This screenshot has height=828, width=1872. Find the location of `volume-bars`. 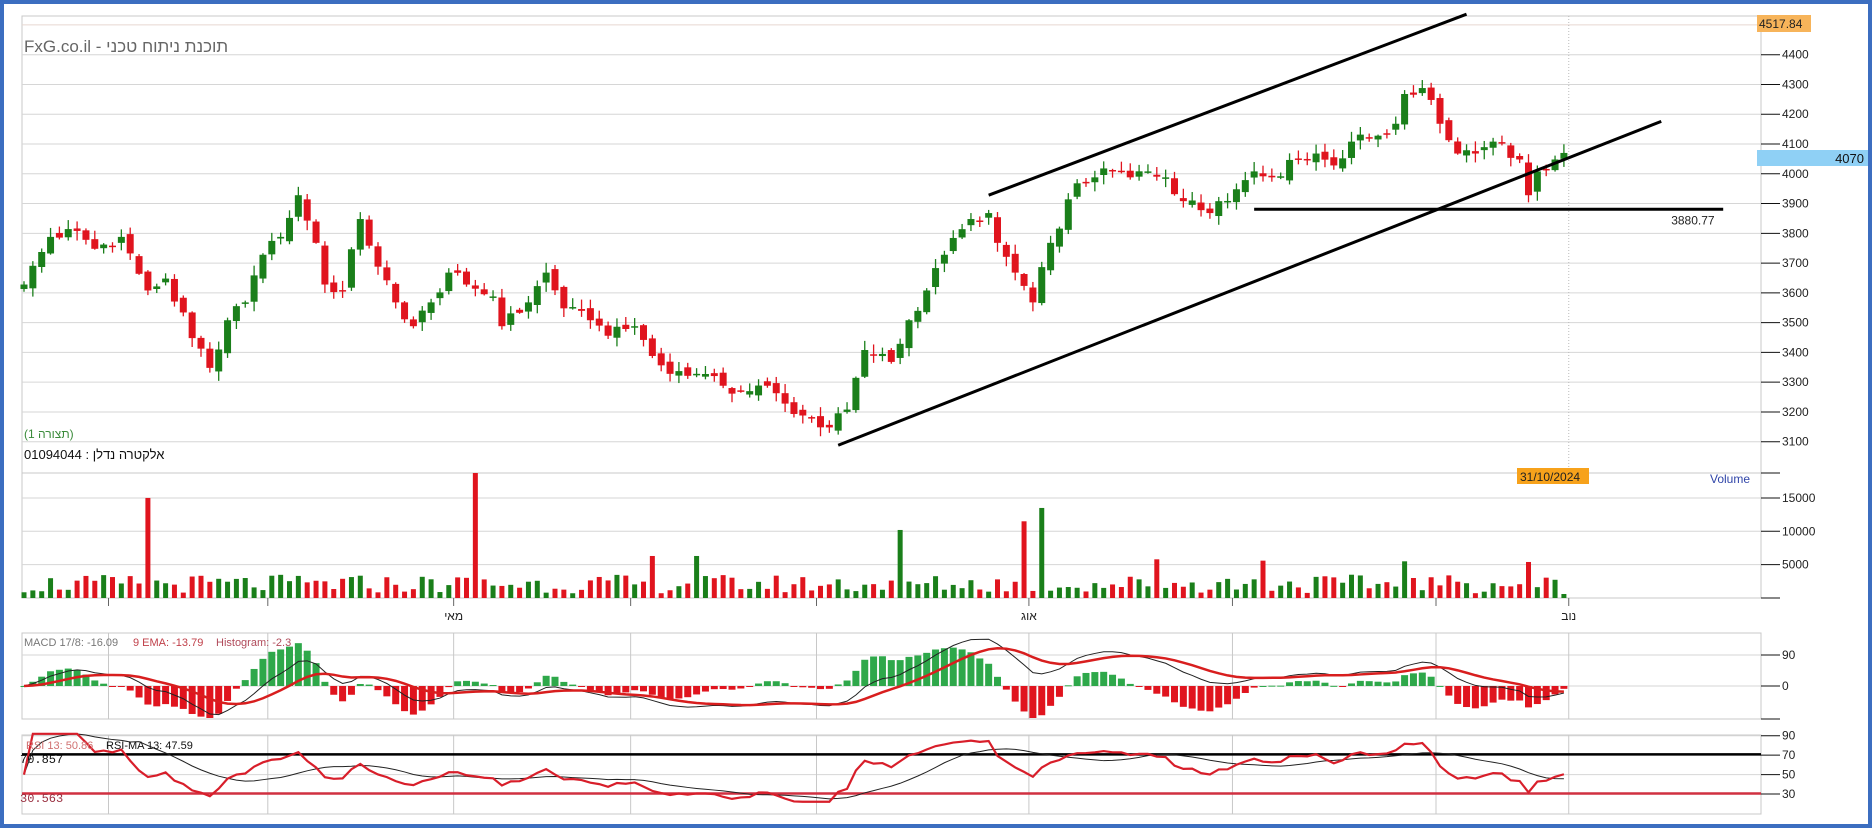

volume-bars is located at coordinates (794, 535).